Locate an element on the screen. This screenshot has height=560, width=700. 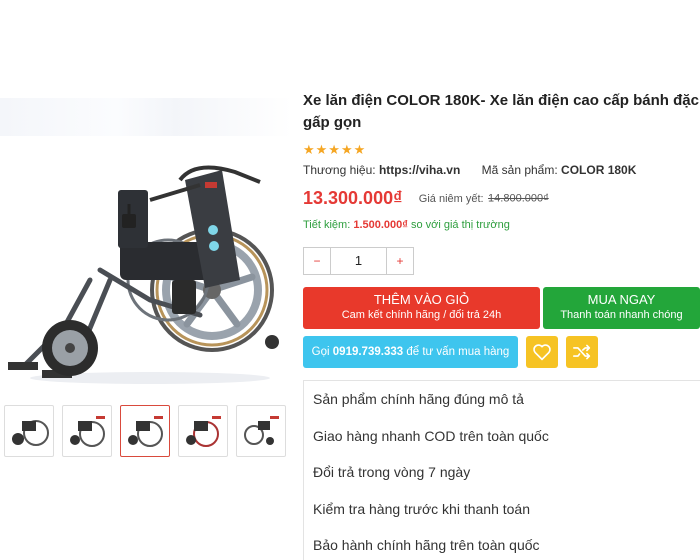
quantity-stepper: − 1 + is located at coordinates (358, 261).